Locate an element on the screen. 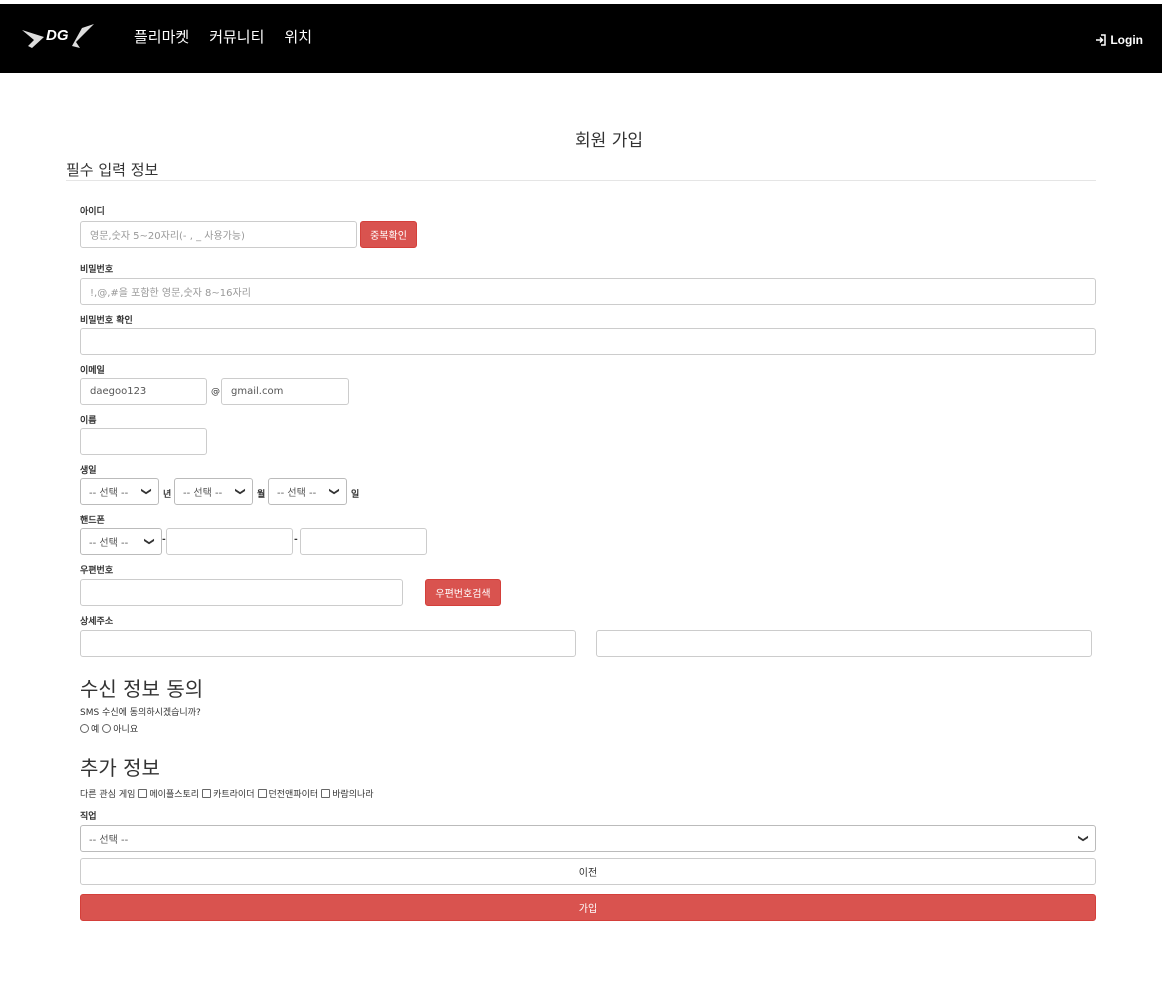  password-confirm-label: 비밀번호 확인 is located at coordinates (106, 321).